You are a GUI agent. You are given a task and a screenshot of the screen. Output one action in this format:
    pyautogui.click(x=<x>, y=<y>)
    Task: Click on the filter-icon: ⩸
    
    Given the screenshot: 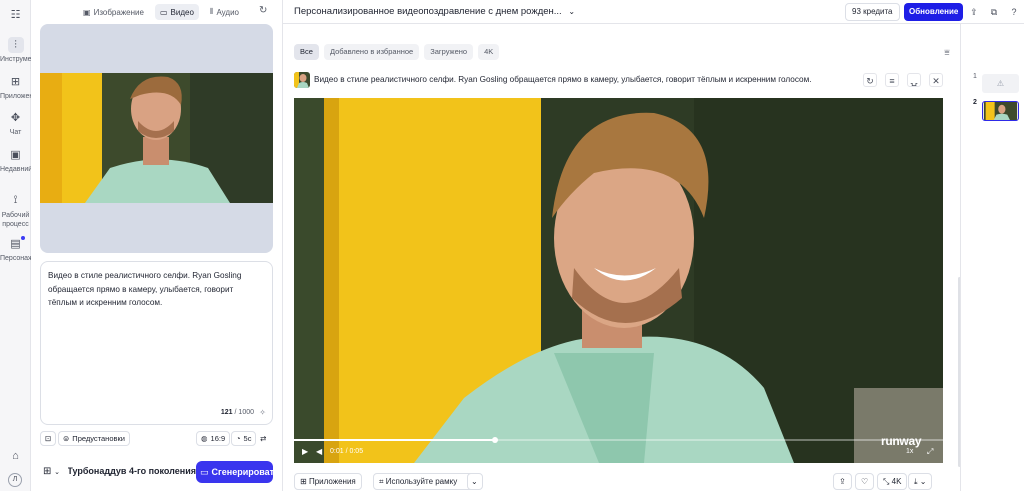 What is the action you would take?
    pyautogui.click(x=947, y=52)
    